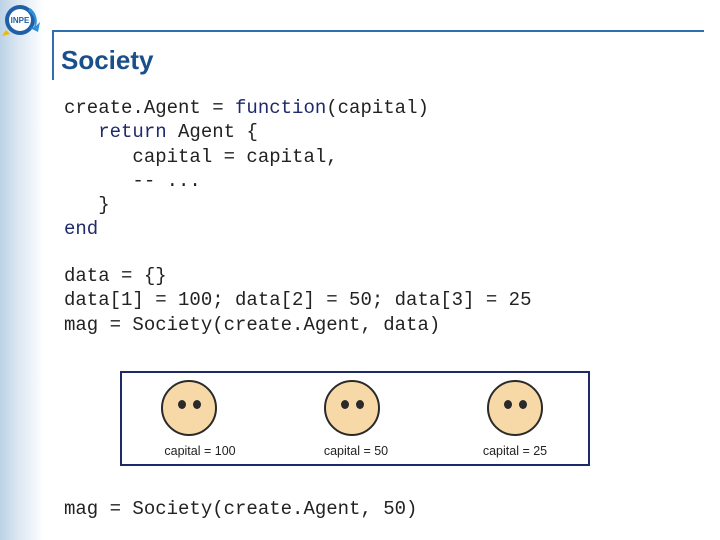 This screenshot has height=540, width=720. What do you see at coordinates (150, 108) in the screenshot?
I see `code-text: create.Agent =` at bounding box center [150, 108].